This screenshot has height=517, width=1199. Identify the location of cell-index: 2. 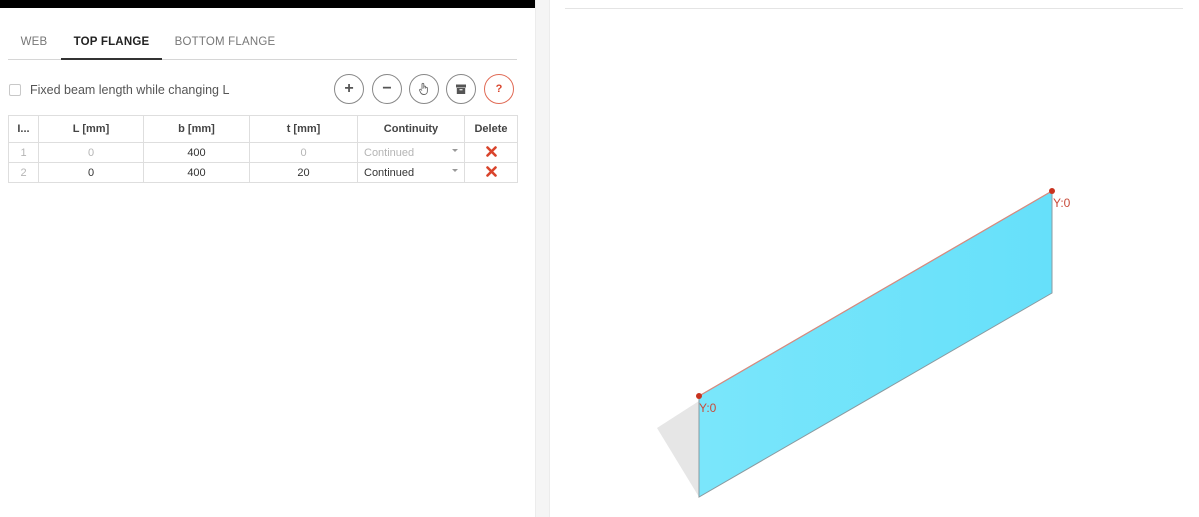
(23, 172).